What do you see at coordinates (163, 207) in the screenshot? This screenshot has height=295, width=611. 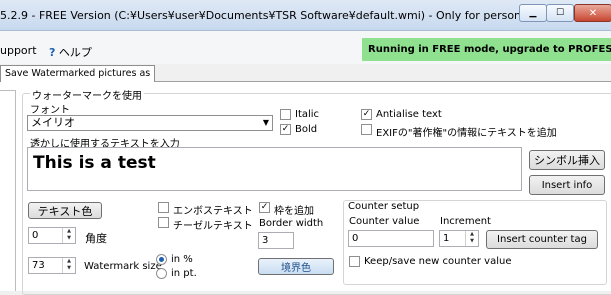 I see `emboss-checkbox` at bounding box center [163, 207].